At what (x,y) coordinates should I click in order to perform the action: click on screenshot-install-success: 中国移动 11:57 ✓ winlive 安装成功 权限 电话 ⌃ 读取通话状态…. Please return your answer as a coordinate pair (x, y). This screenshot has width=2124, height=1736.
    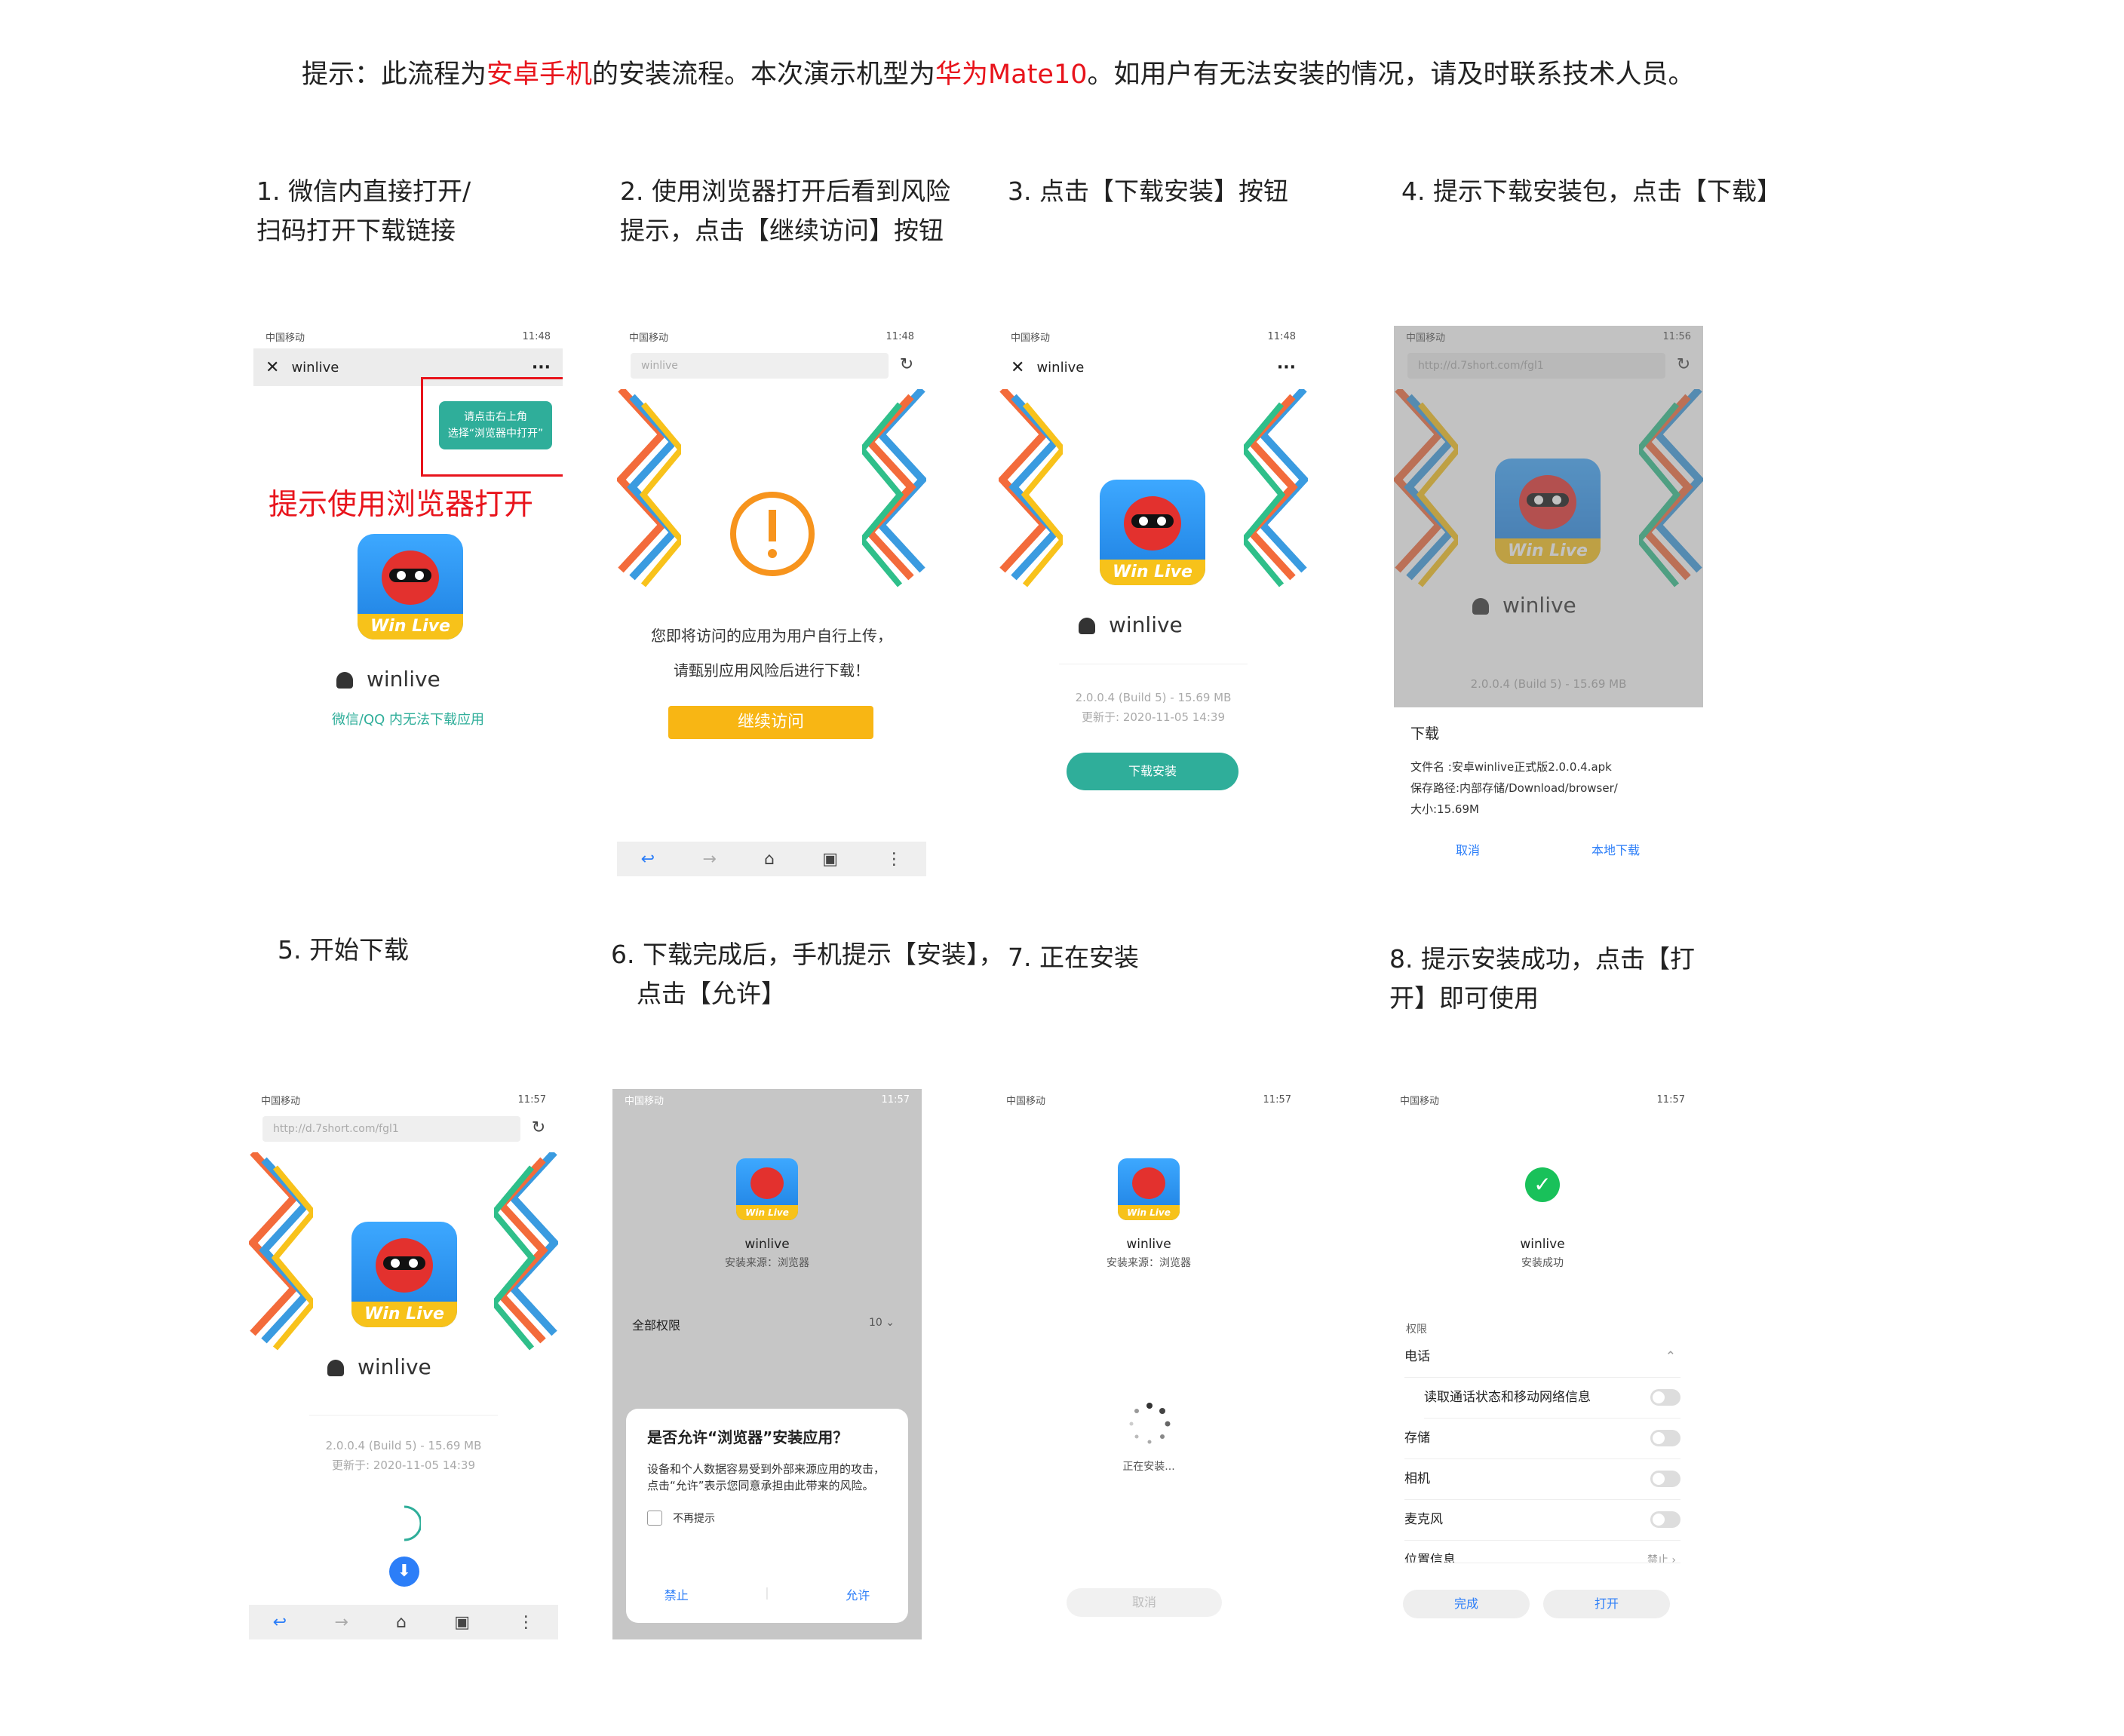
    Looking at the image, I should click on (1542, 1364).